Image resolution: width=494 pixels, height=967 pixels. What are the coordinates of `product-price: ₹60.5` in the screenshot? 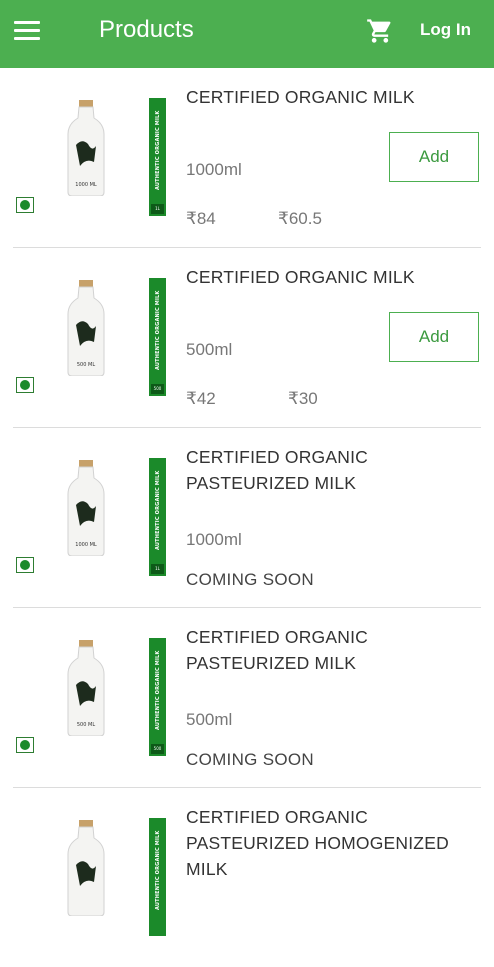 It's located at (300, 218).